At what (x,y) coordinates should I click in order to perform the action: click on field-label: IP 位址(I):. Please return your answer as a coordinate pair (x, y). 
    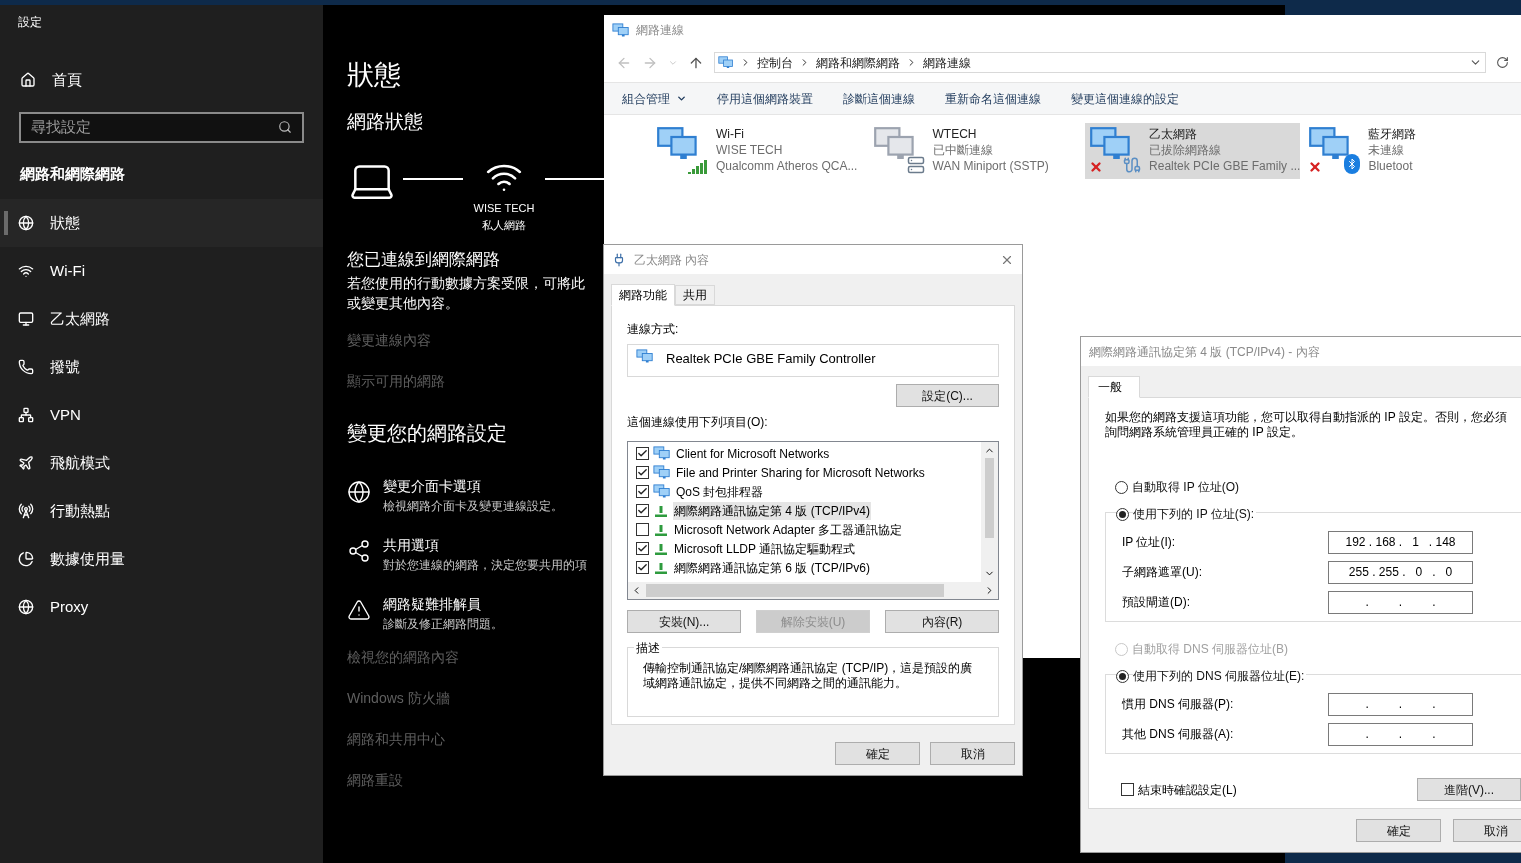
    Looking at the image, I should click on (1149, 542).